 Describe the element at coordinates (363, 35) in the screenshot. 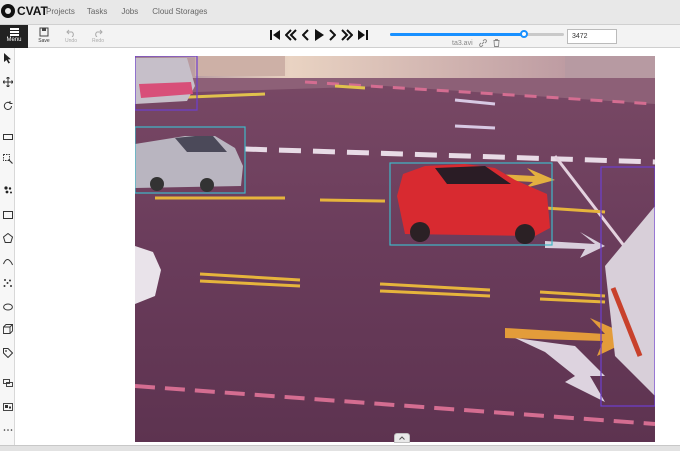

I see `last-frame-icon` at that location.